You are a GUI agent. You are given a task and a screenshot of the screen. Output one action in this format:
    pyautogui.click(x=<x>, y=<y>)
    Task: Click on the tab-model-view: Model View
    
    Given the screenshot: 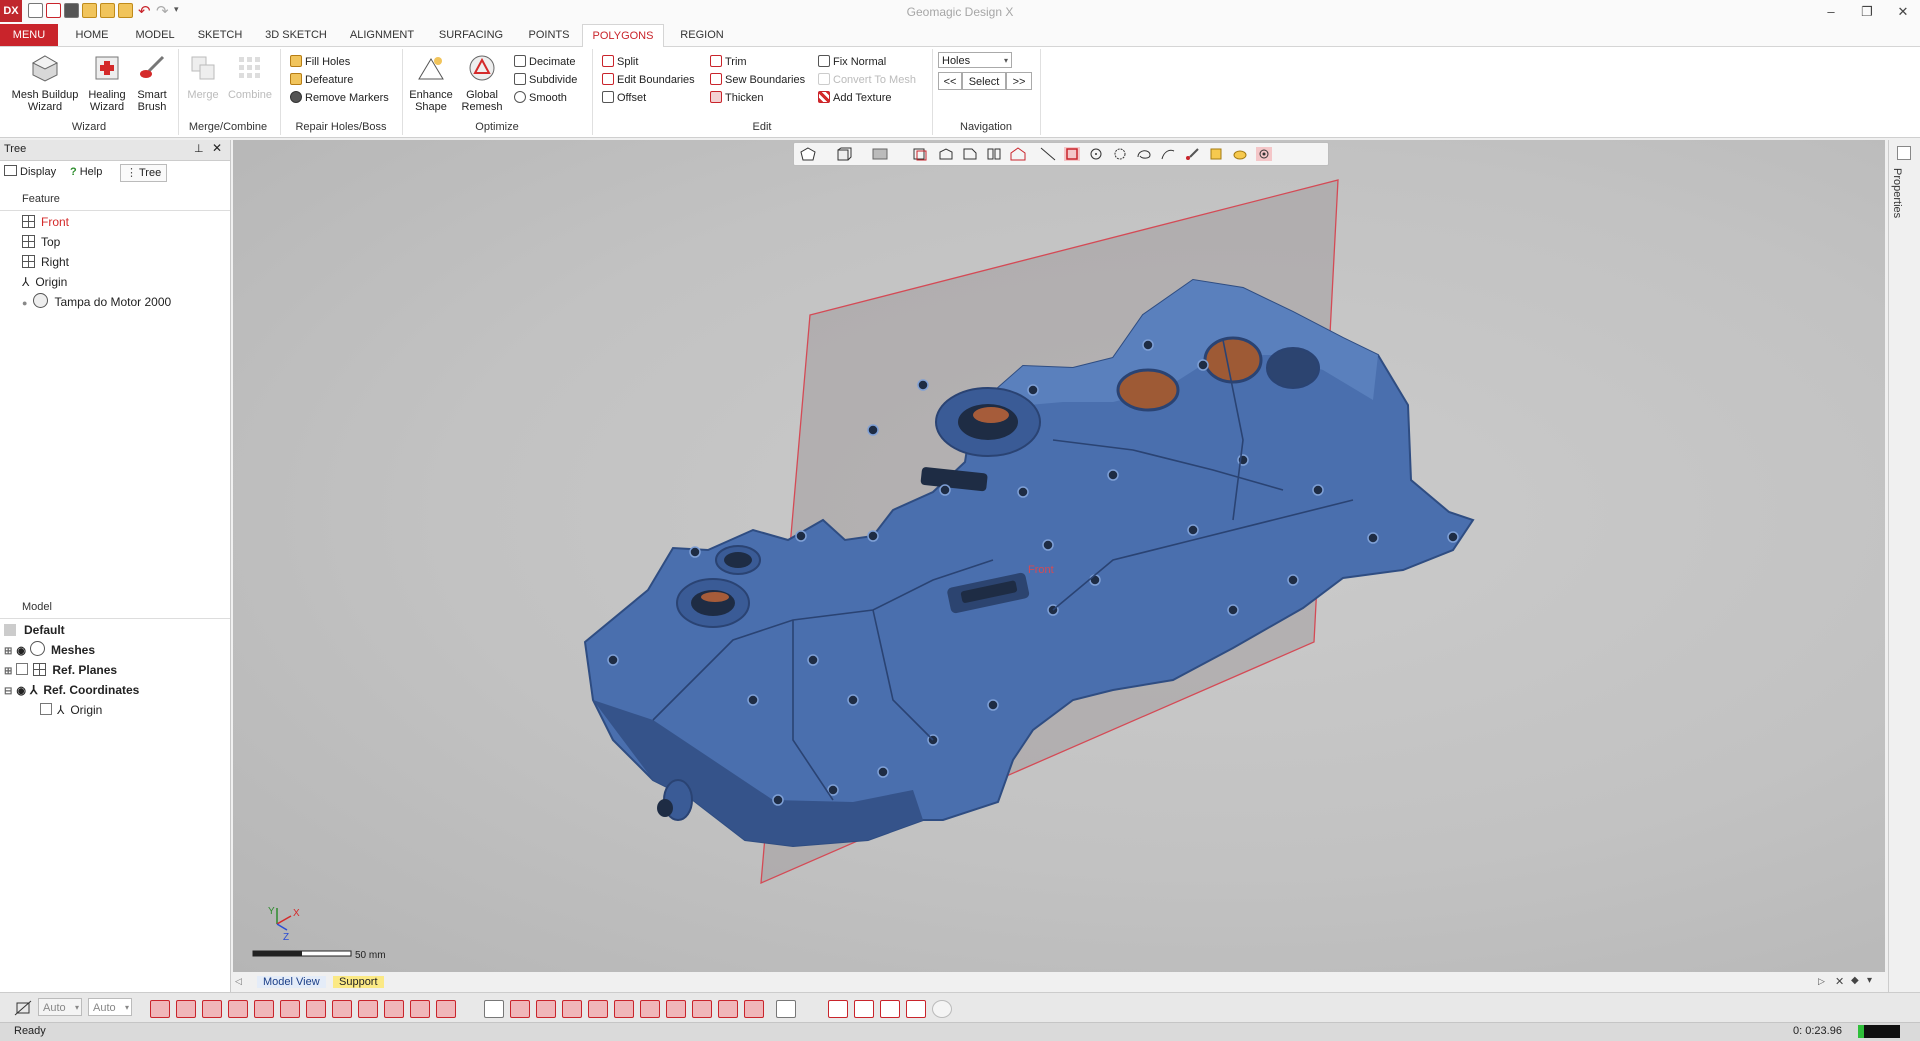 What is the action you would take?
    pyautogui.click(x=291, y=982)
    